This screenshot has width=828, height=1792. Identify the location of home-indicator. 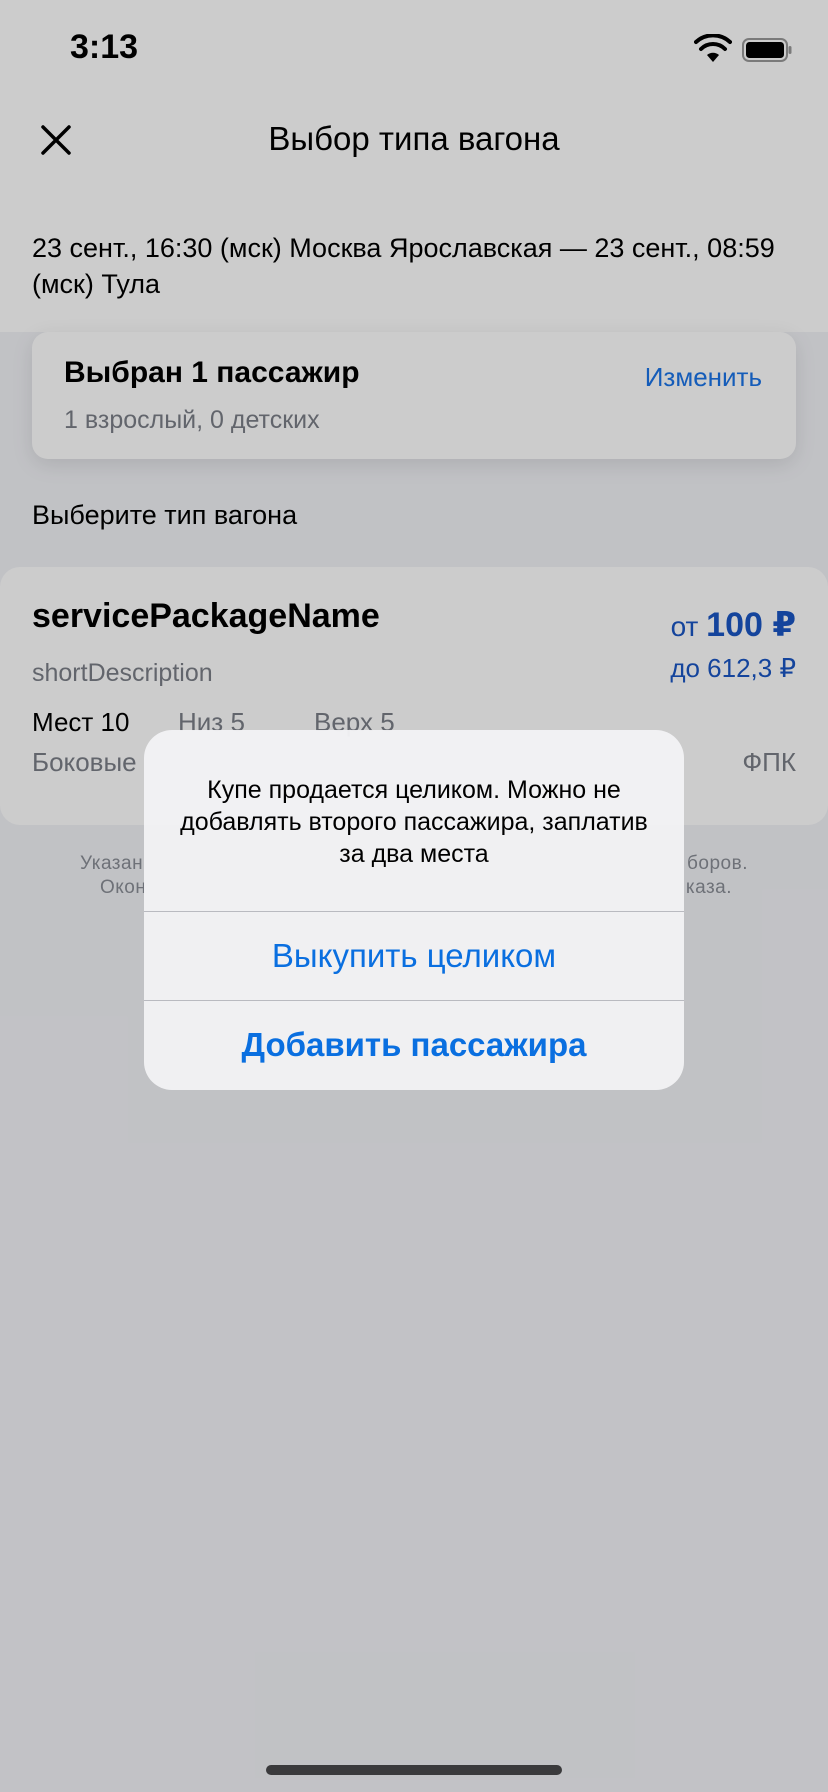
(414, 1770).